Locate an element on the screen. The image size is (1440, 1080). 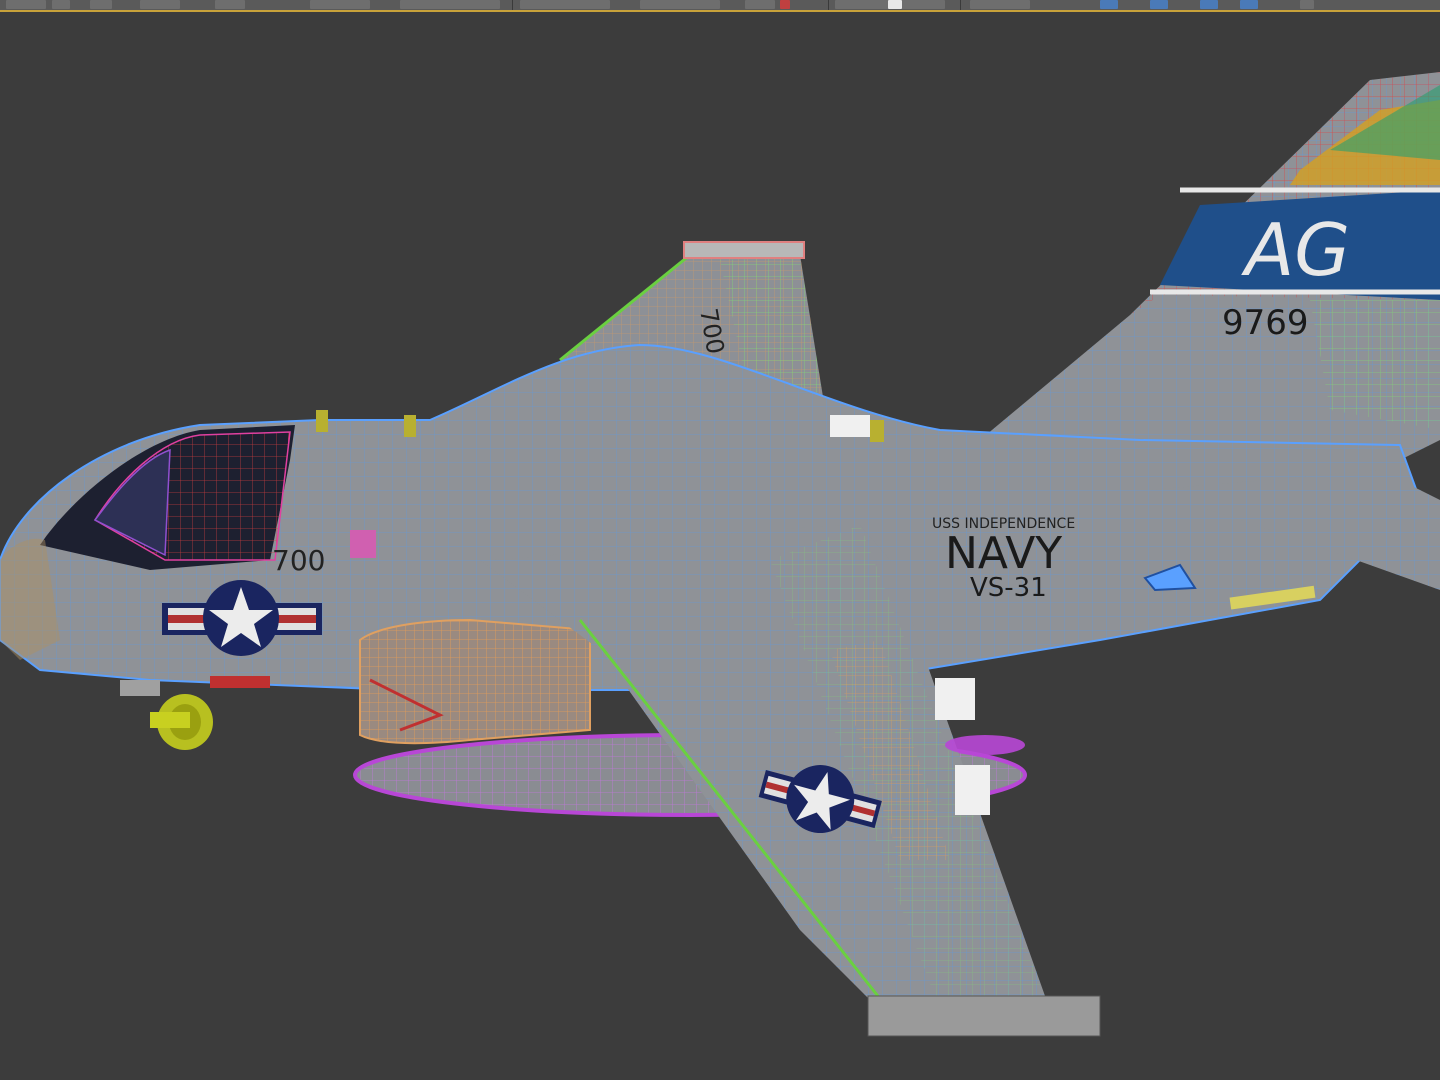
vertical-tail: AG 9769 is located at coordinates (1210, 266).